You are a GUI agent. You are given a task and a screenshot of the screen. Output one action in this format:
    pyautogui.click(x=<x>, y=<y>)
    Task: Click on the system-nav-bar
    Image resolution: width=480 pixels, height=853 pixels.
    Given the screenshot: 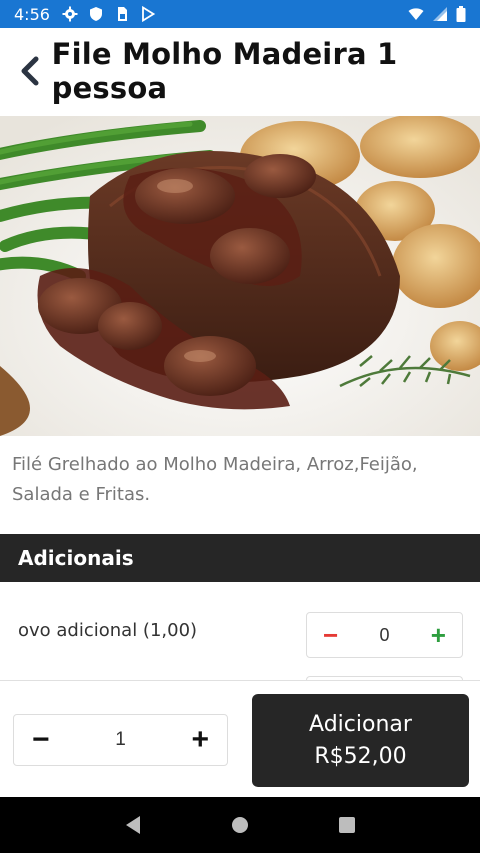 What is the action you would take?
    pyautogui.click(x=240, y=825)
    